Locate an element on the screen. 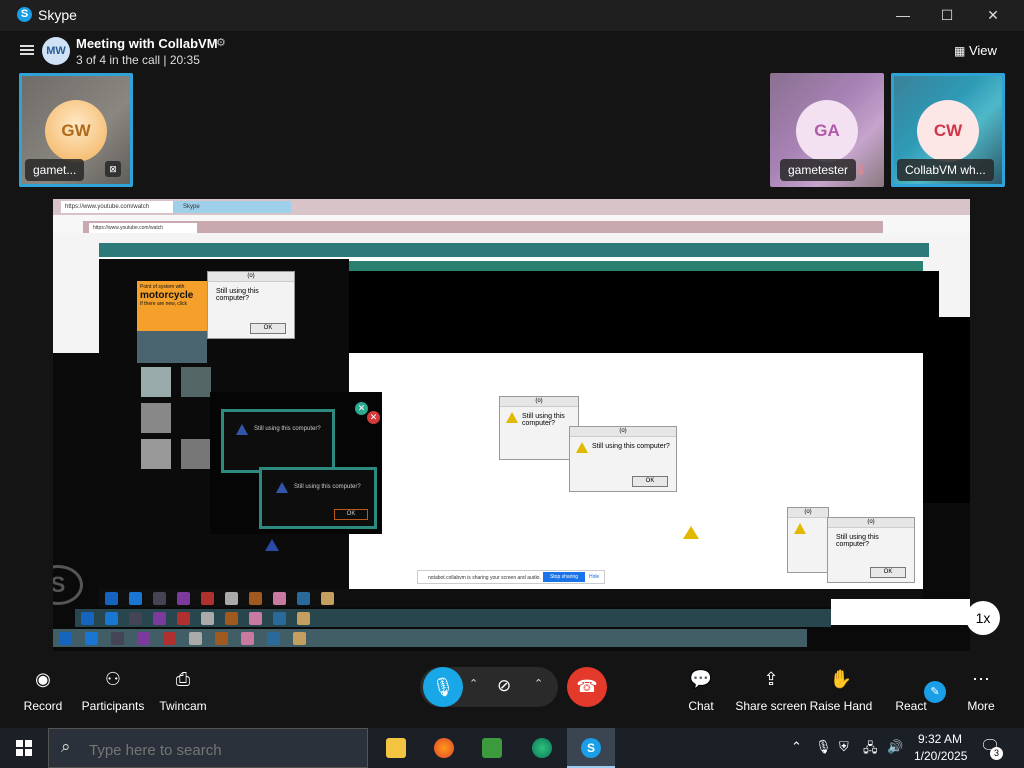 This screenshot has height=768, width=1024. muted-mic-icon: 🎙 is located at coordinates (860, 170).